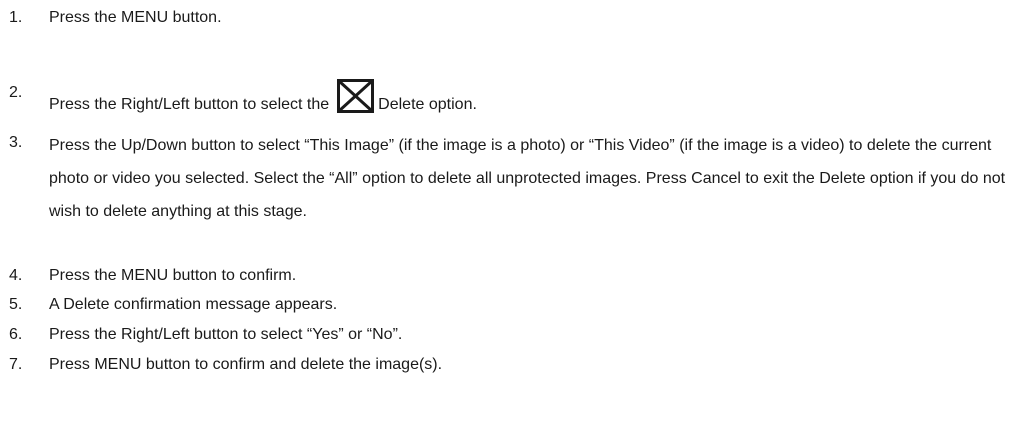 This screenshot has height=426, width=1026. What do you see at coordinates (135, 17) in the screenshot?
I see `step-text: Press the MENU button.` at bounding box center [135, 17].